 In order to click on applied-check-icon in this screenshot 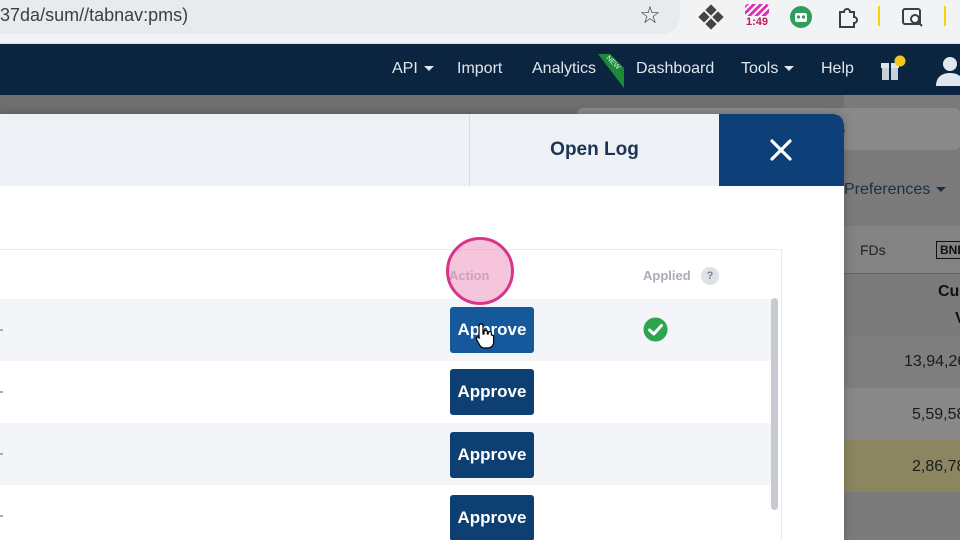, I will do `click(655, 329)`.